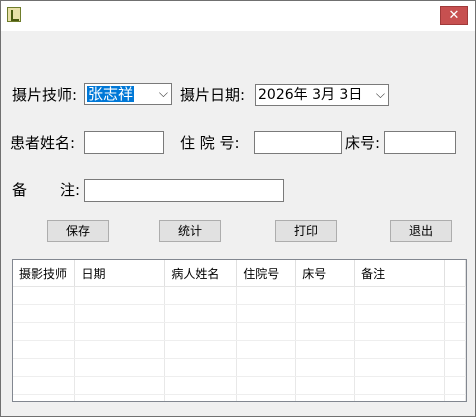 This screenshot has width=476, height=417. What do you see at coordinates (363, 143) in the screenshot?
I see `bed-no-label: 床号:` at bounding box center [363, 143].